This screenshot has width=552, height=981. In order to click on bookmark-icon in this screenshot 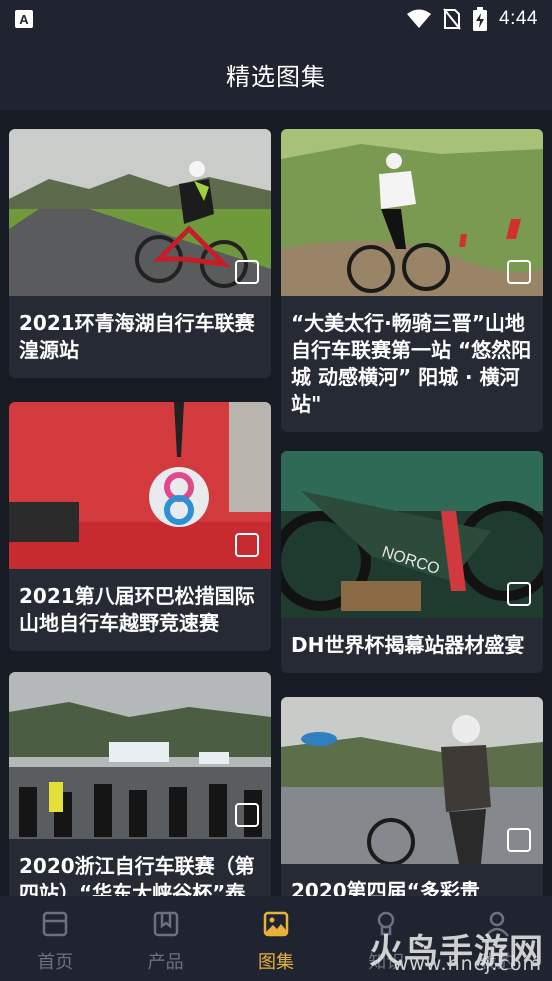, I will do `click(165, 924)`.